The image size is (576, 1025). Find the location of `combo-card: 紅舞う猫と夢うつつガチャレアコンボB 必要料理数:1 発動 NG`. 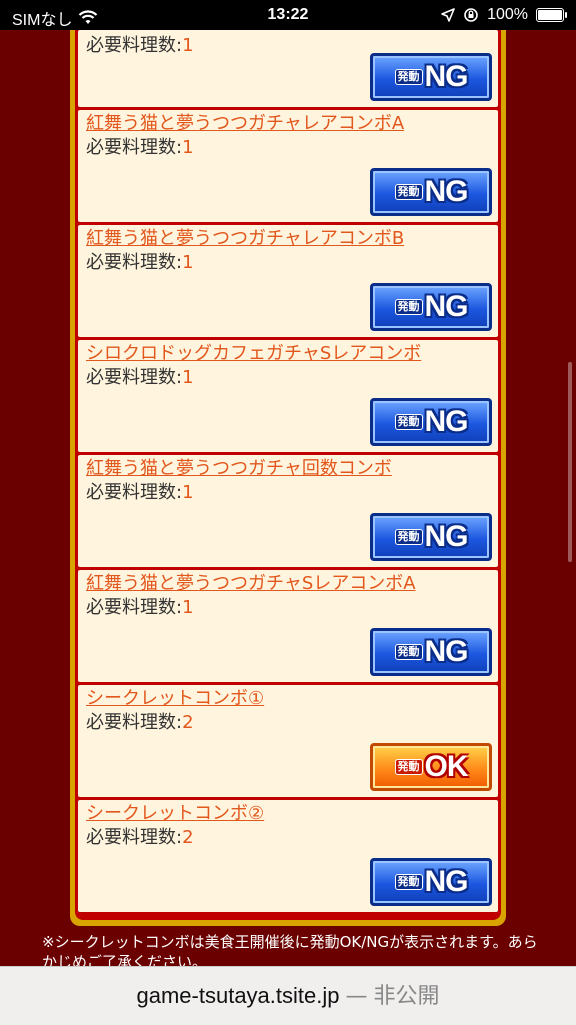

combo-card: 紅舞う猫と夢うつつガチャレアコンボB 必要料理数:1 発動 NG is located at coordinates (288, 281).